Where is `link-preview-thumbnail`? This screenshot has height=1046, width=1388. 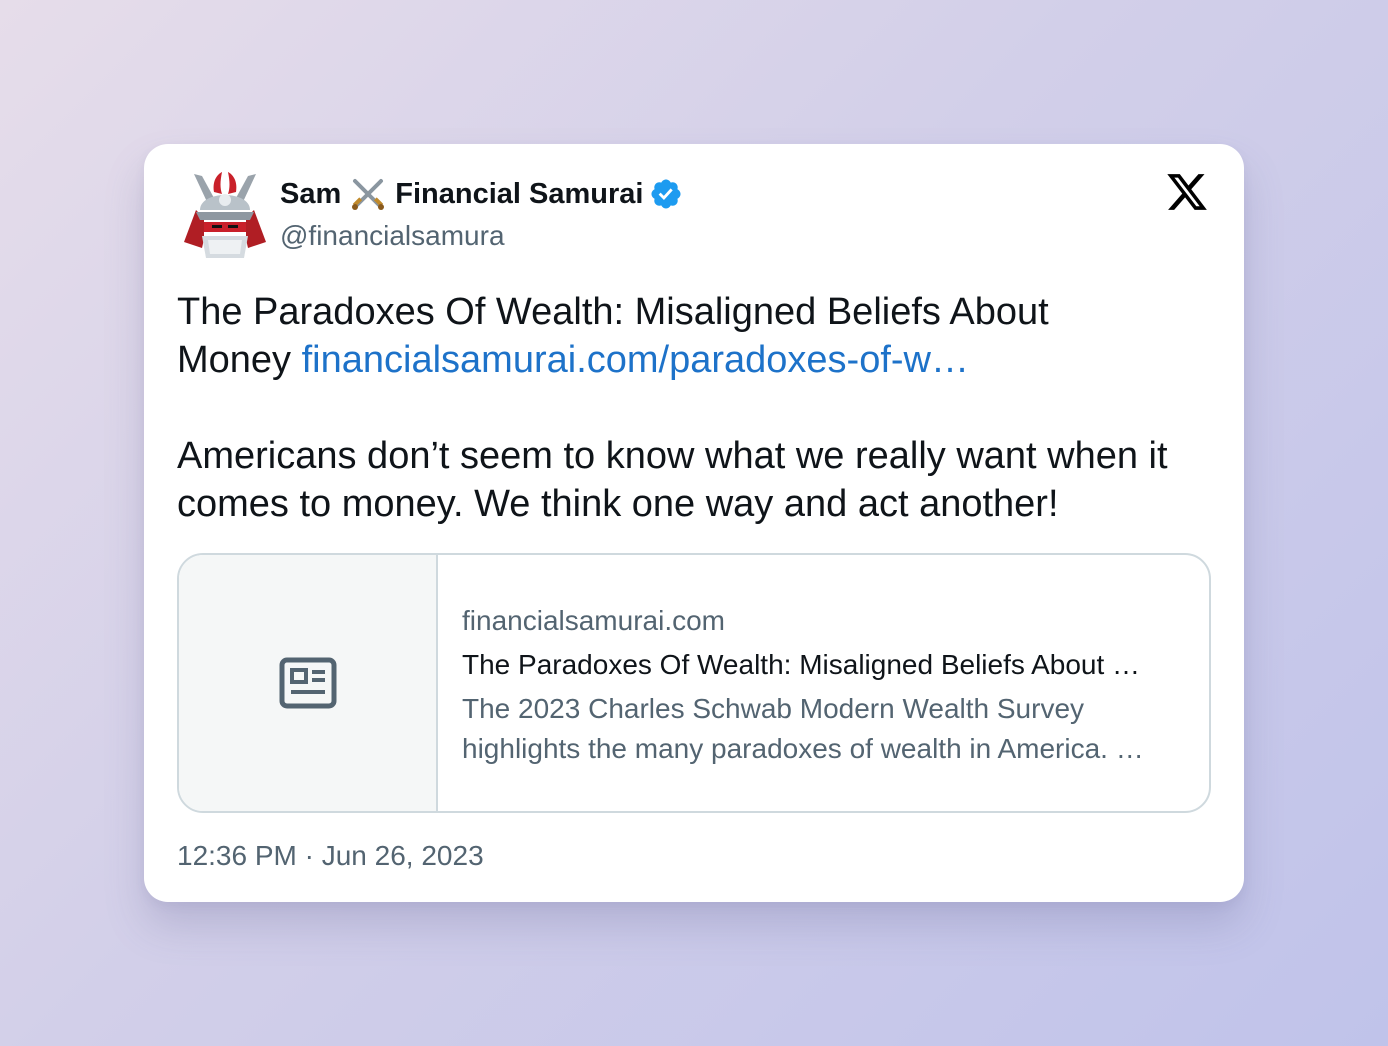
link-preview-thumbnail is located at coordinates (308, 683).